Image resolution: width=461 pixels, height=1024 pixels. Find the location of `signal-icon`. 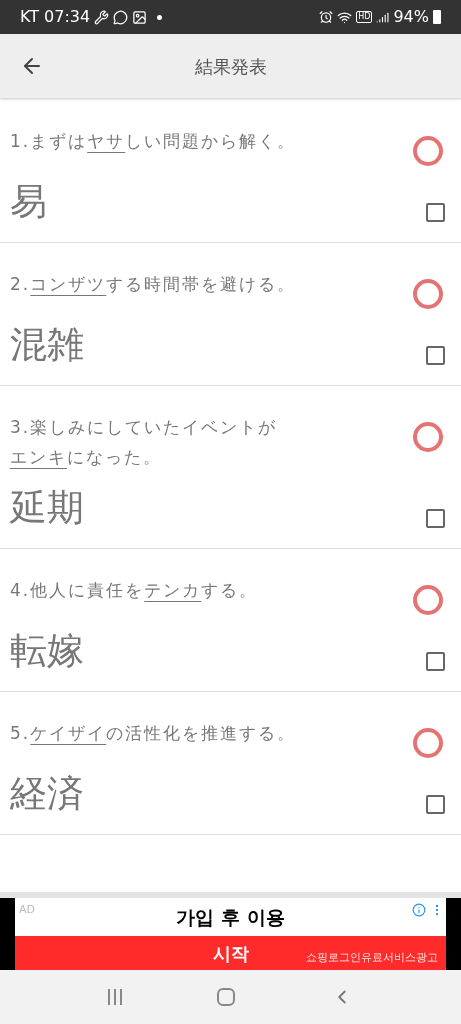

signal-icon is located at coordinates (383, 17).